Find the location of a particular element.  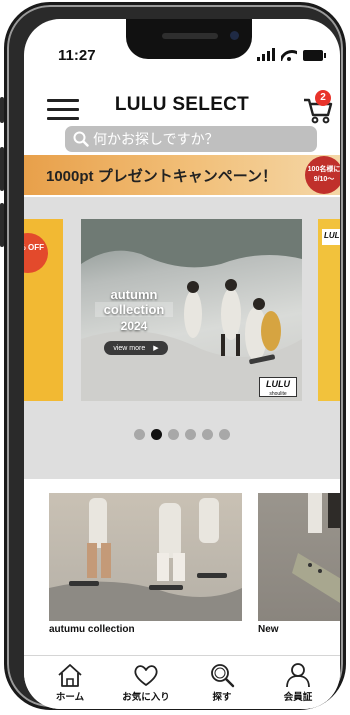

card-label: New is located at coordinates (268, 629).